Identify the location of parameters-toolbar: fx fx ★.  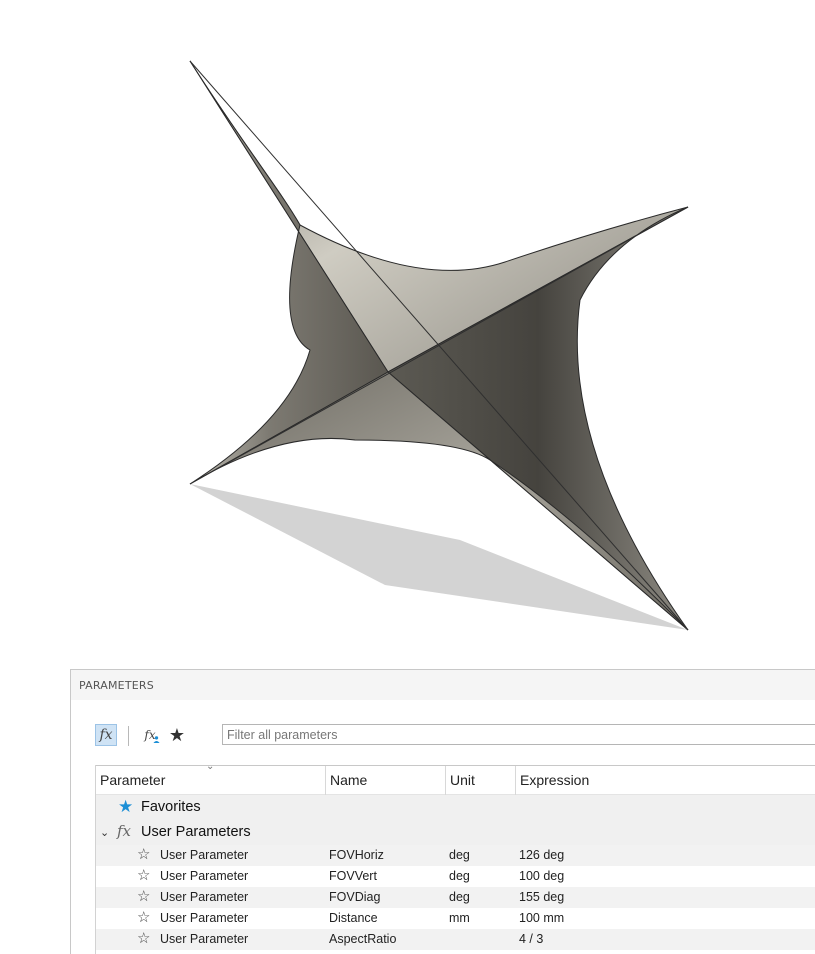
(455, 736).